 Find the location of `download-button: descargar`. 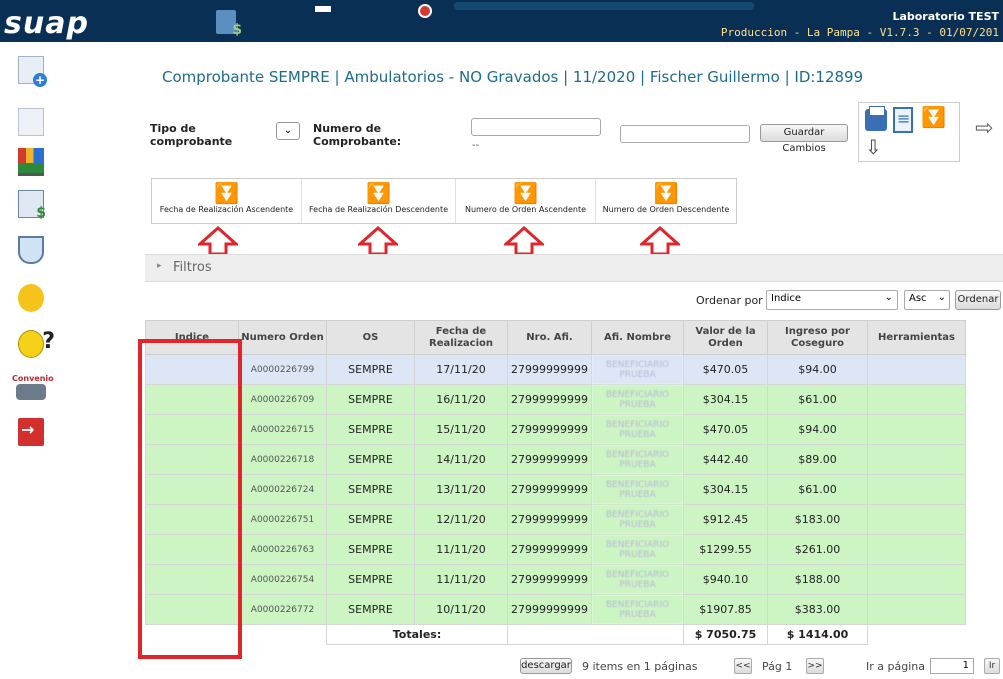

download-button: descargar is located at coordinates (546, 666).